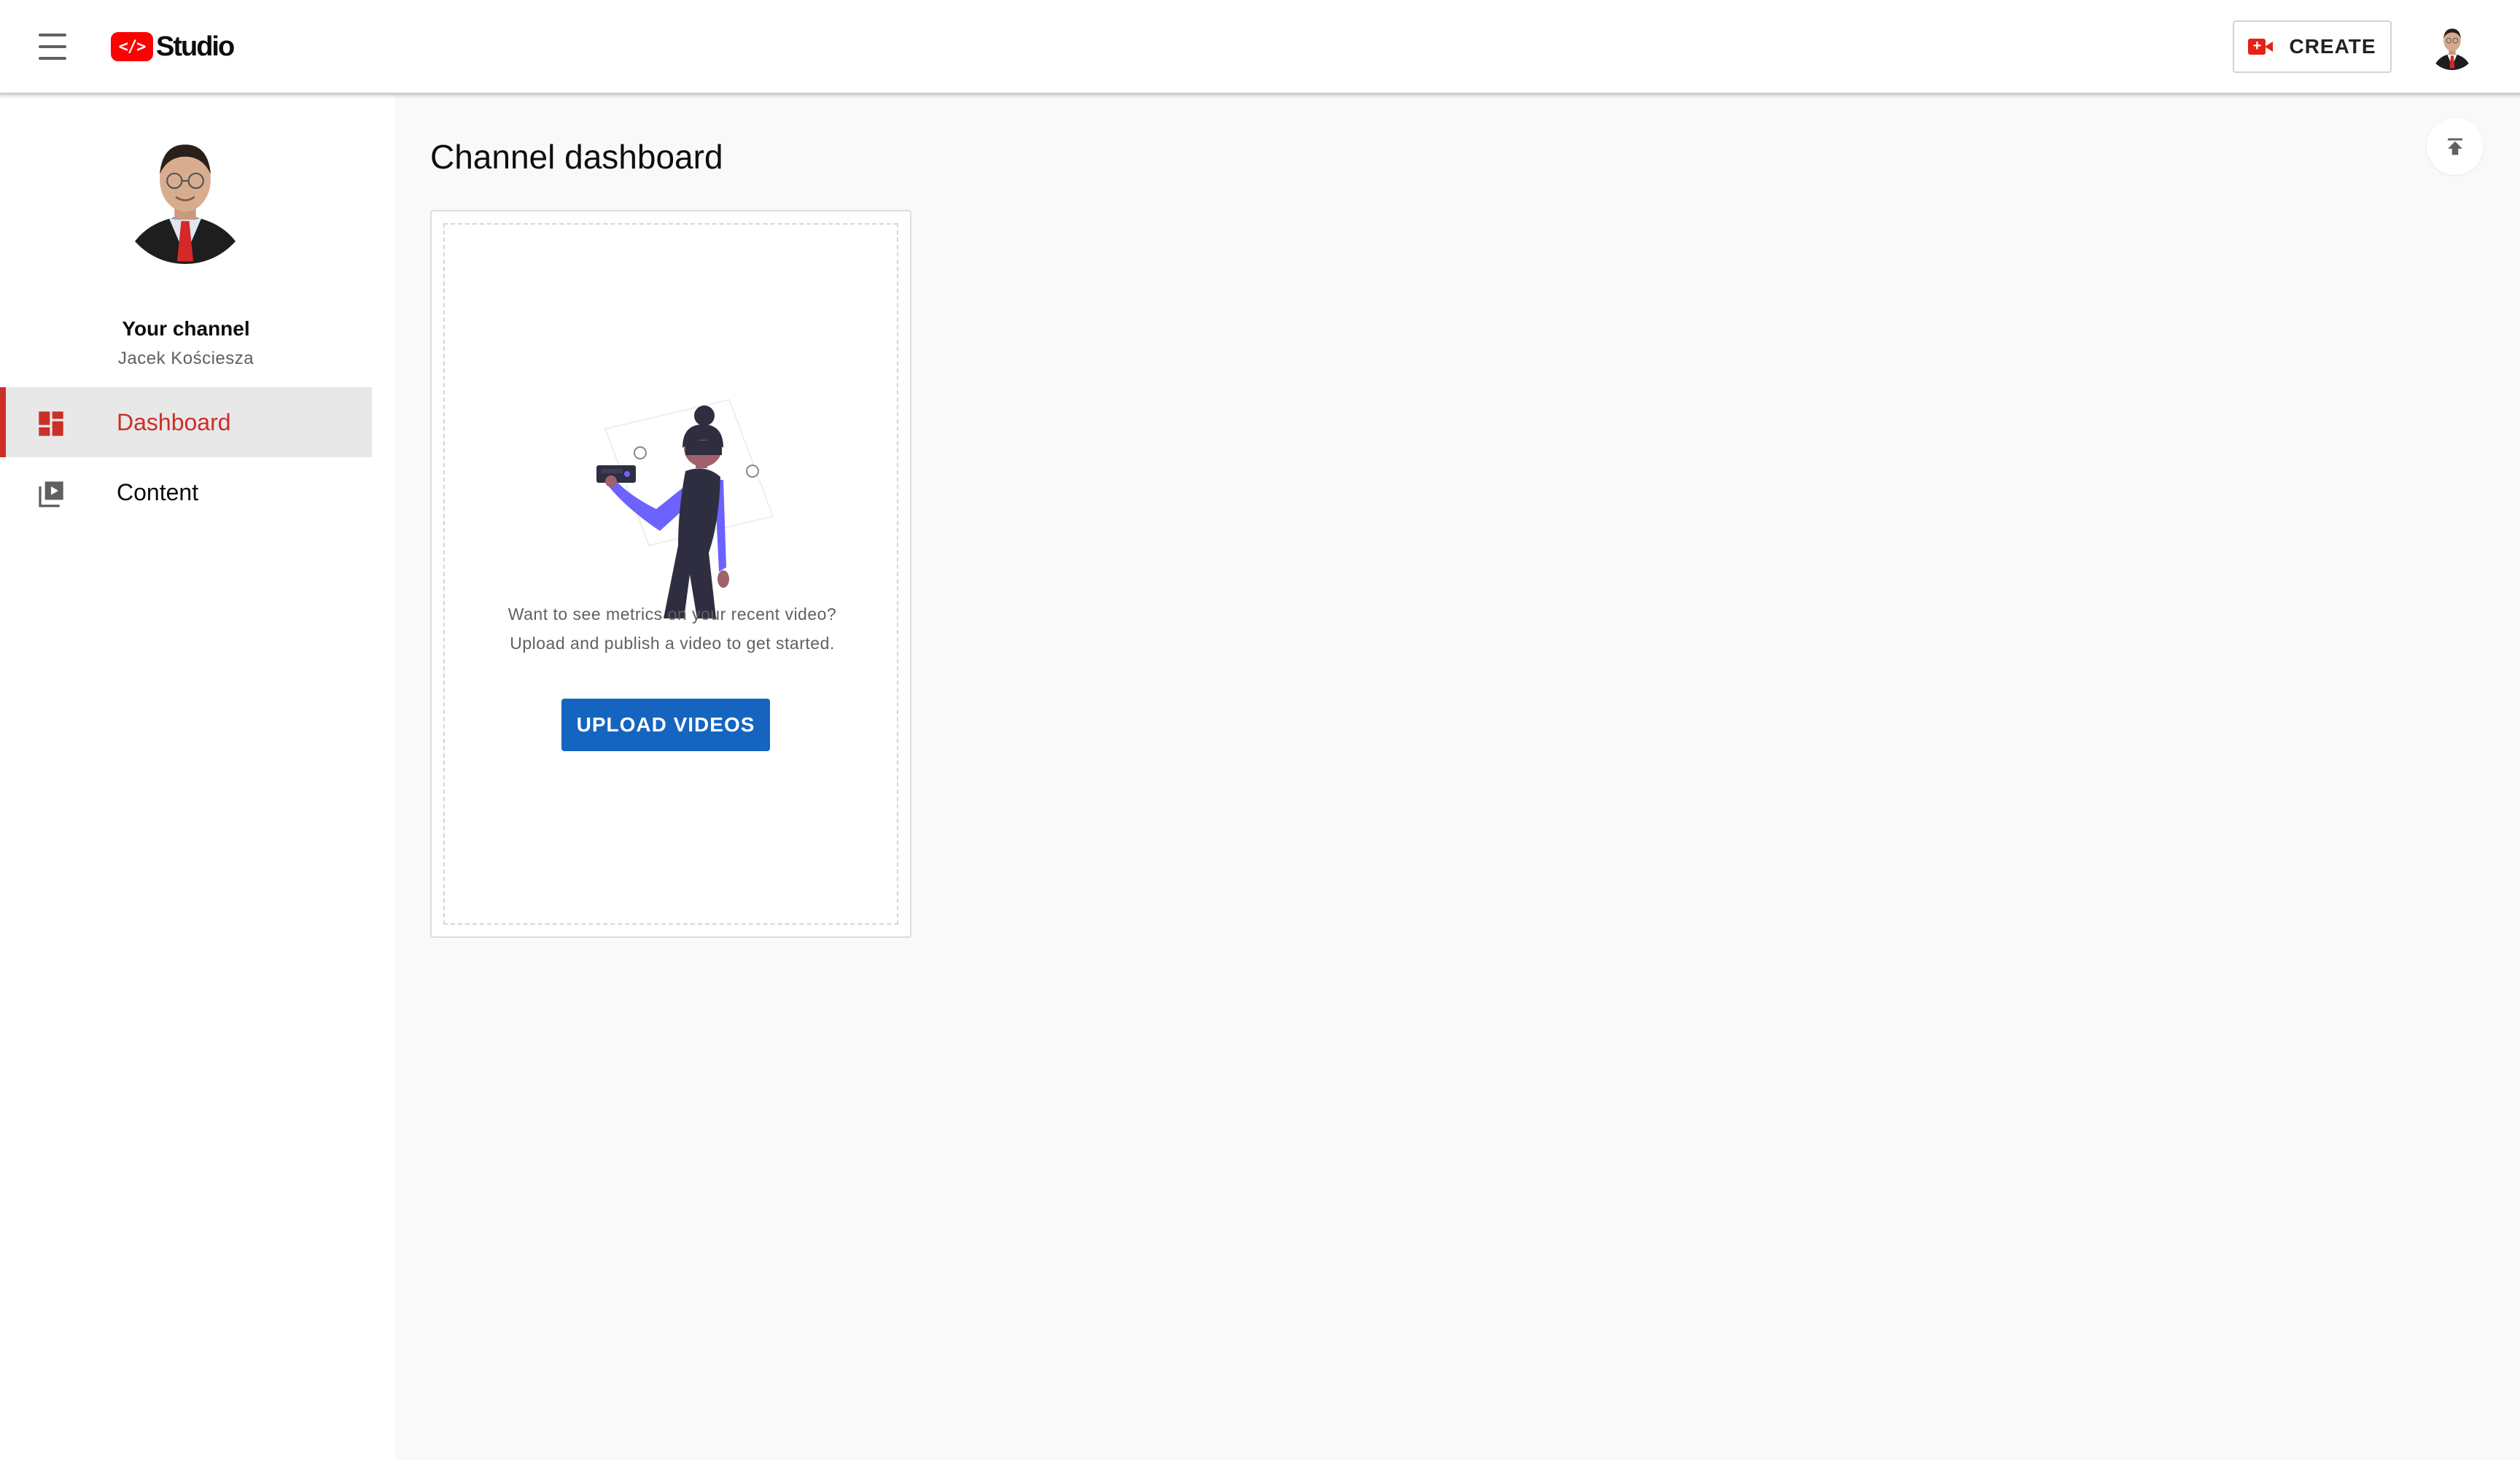 The width and height of the screenshot is (2520, 1460). What do you see at coordinates (195, 46) in the screenshot?
I see `studio-logo-text: Studio` at bounding box center [195, 46].